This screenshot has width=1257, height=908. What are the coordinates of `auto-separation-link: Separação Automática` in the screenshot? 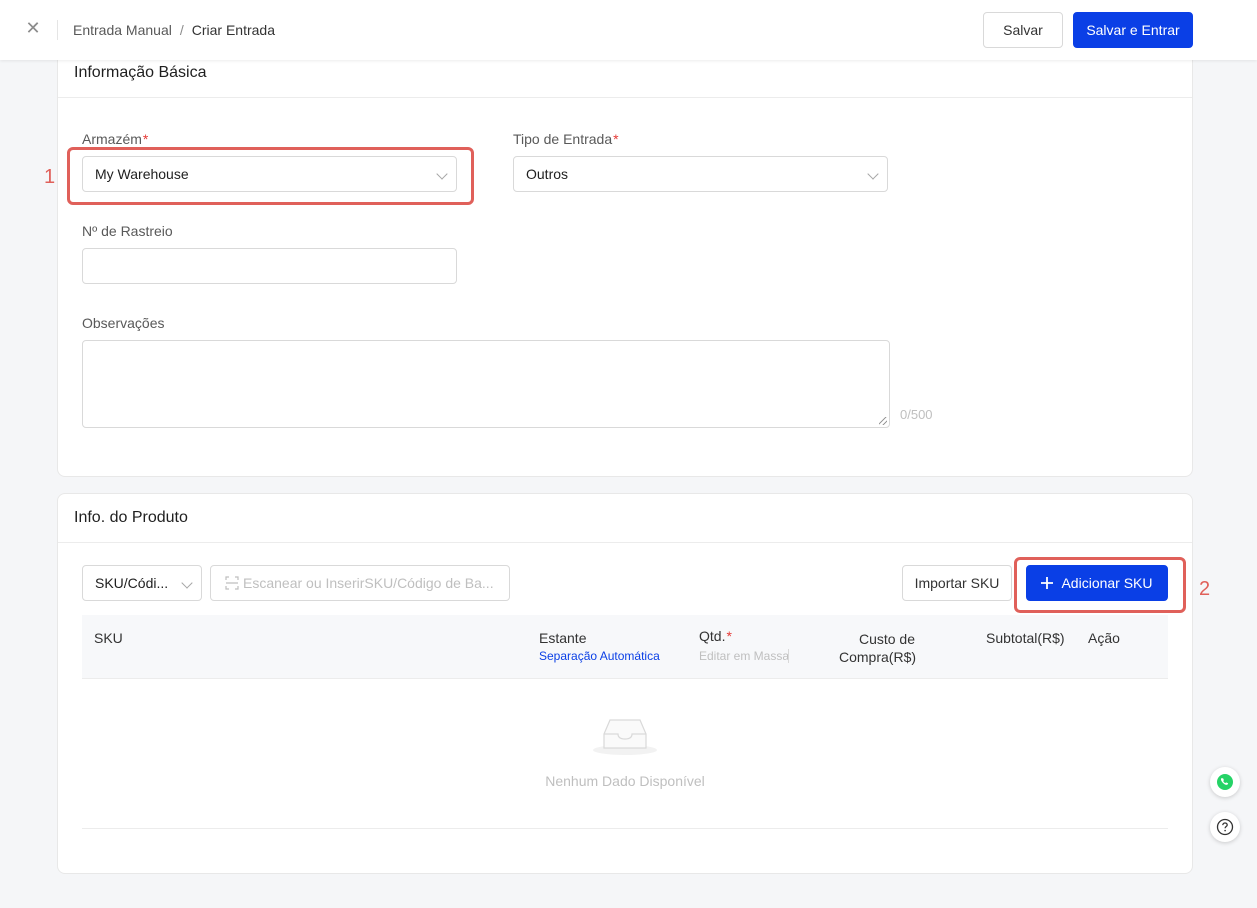 It's located at (599, 656).